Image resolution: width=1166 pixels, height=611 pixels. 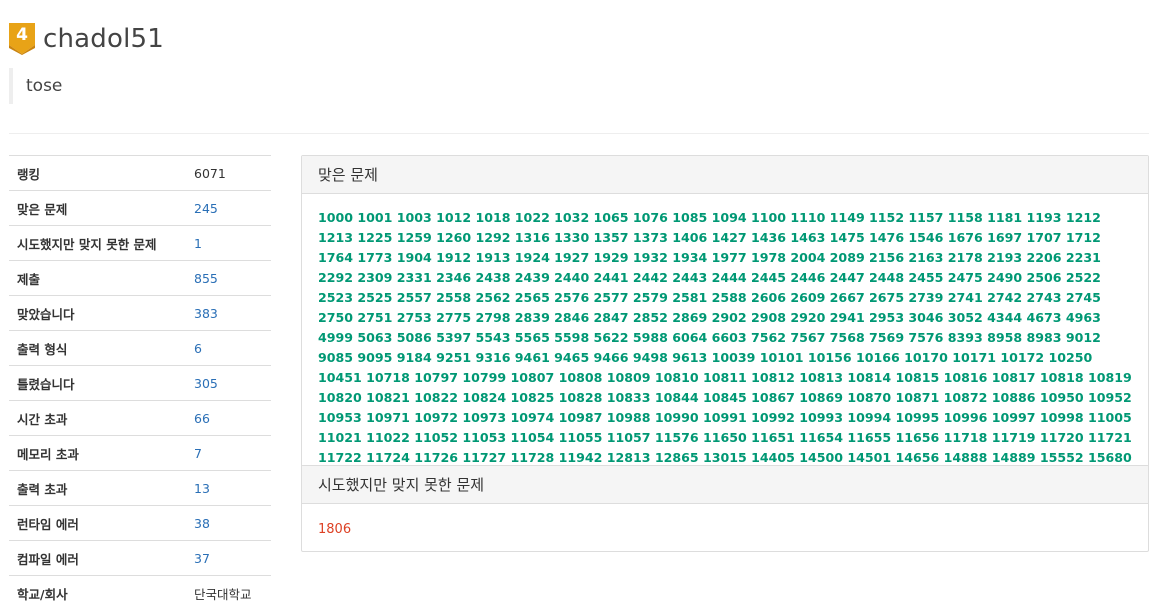 What do you see at coordinates (198, 453) in the screenshot?
I see `stats-value-link: 7` at bounding box center [198, 453].